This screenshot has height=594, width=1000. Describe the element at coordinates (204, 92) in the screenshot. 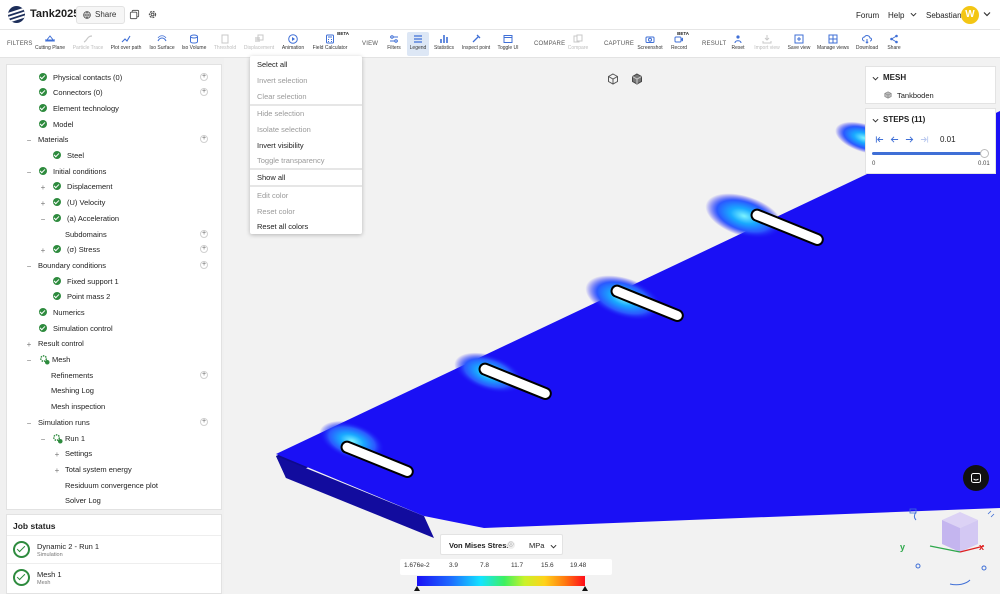

I see `add-connector-button: +` at that location.